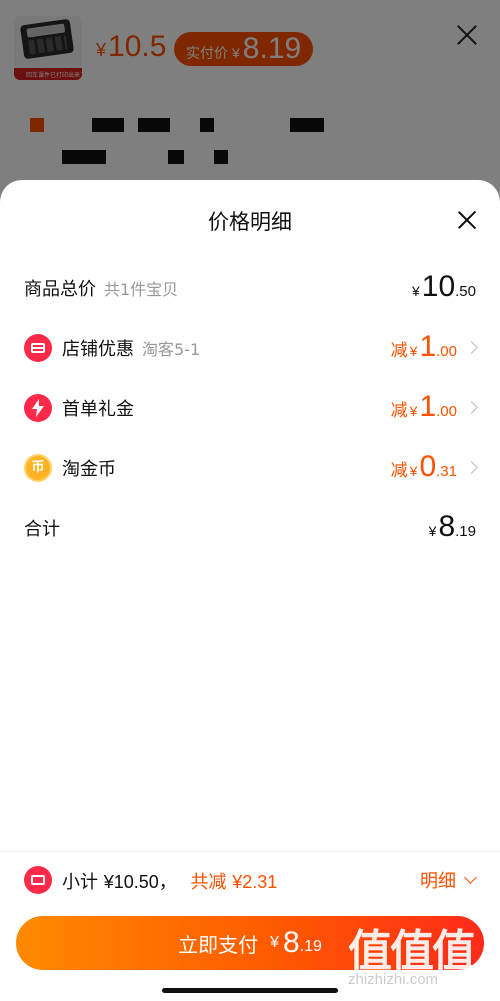 Image resolution: width=500 pixels, height=1001 pixels. I want to click on amount-integer: 0, so click(428, 466).